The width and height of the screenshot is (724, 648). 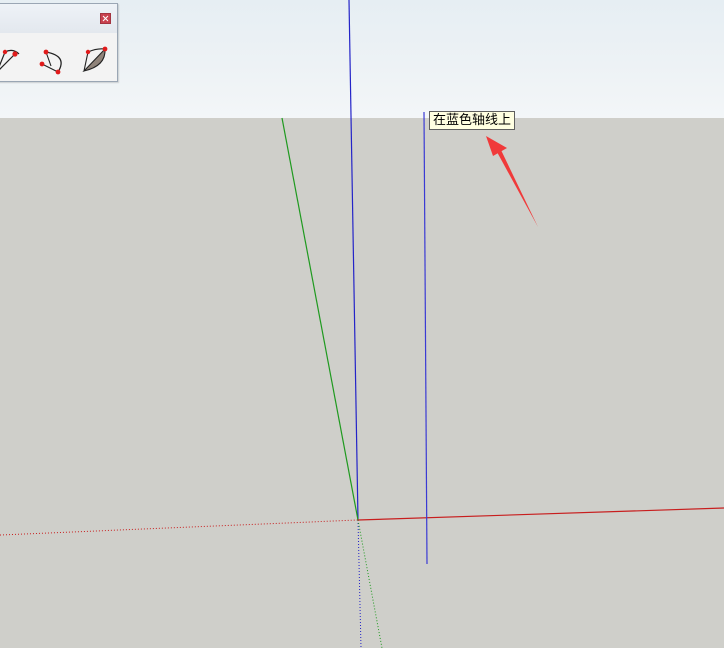 I want to click on red-axis, so click(x=540, y=514).